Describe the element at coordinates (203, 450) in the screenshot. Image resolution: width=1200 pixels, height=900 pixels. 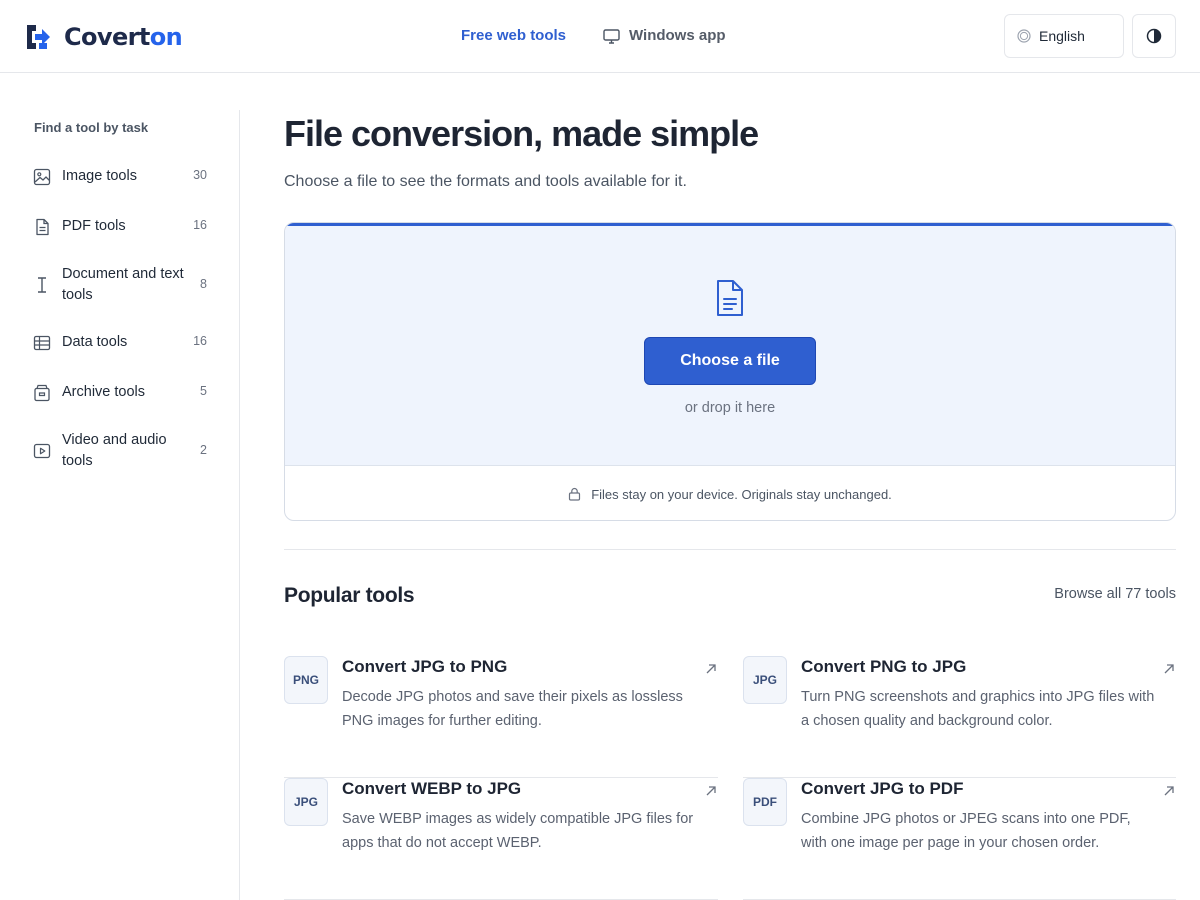
I see `sidebar-item-count: 2` at that location.